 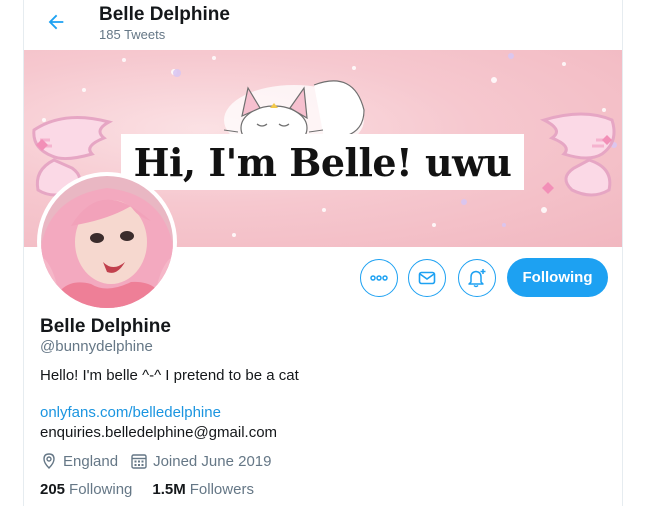 What do you see at coordinates (96, 346) in the screenshot?
I see `profile-handle: @bunnydelphine` at bounding box center [96, 346].